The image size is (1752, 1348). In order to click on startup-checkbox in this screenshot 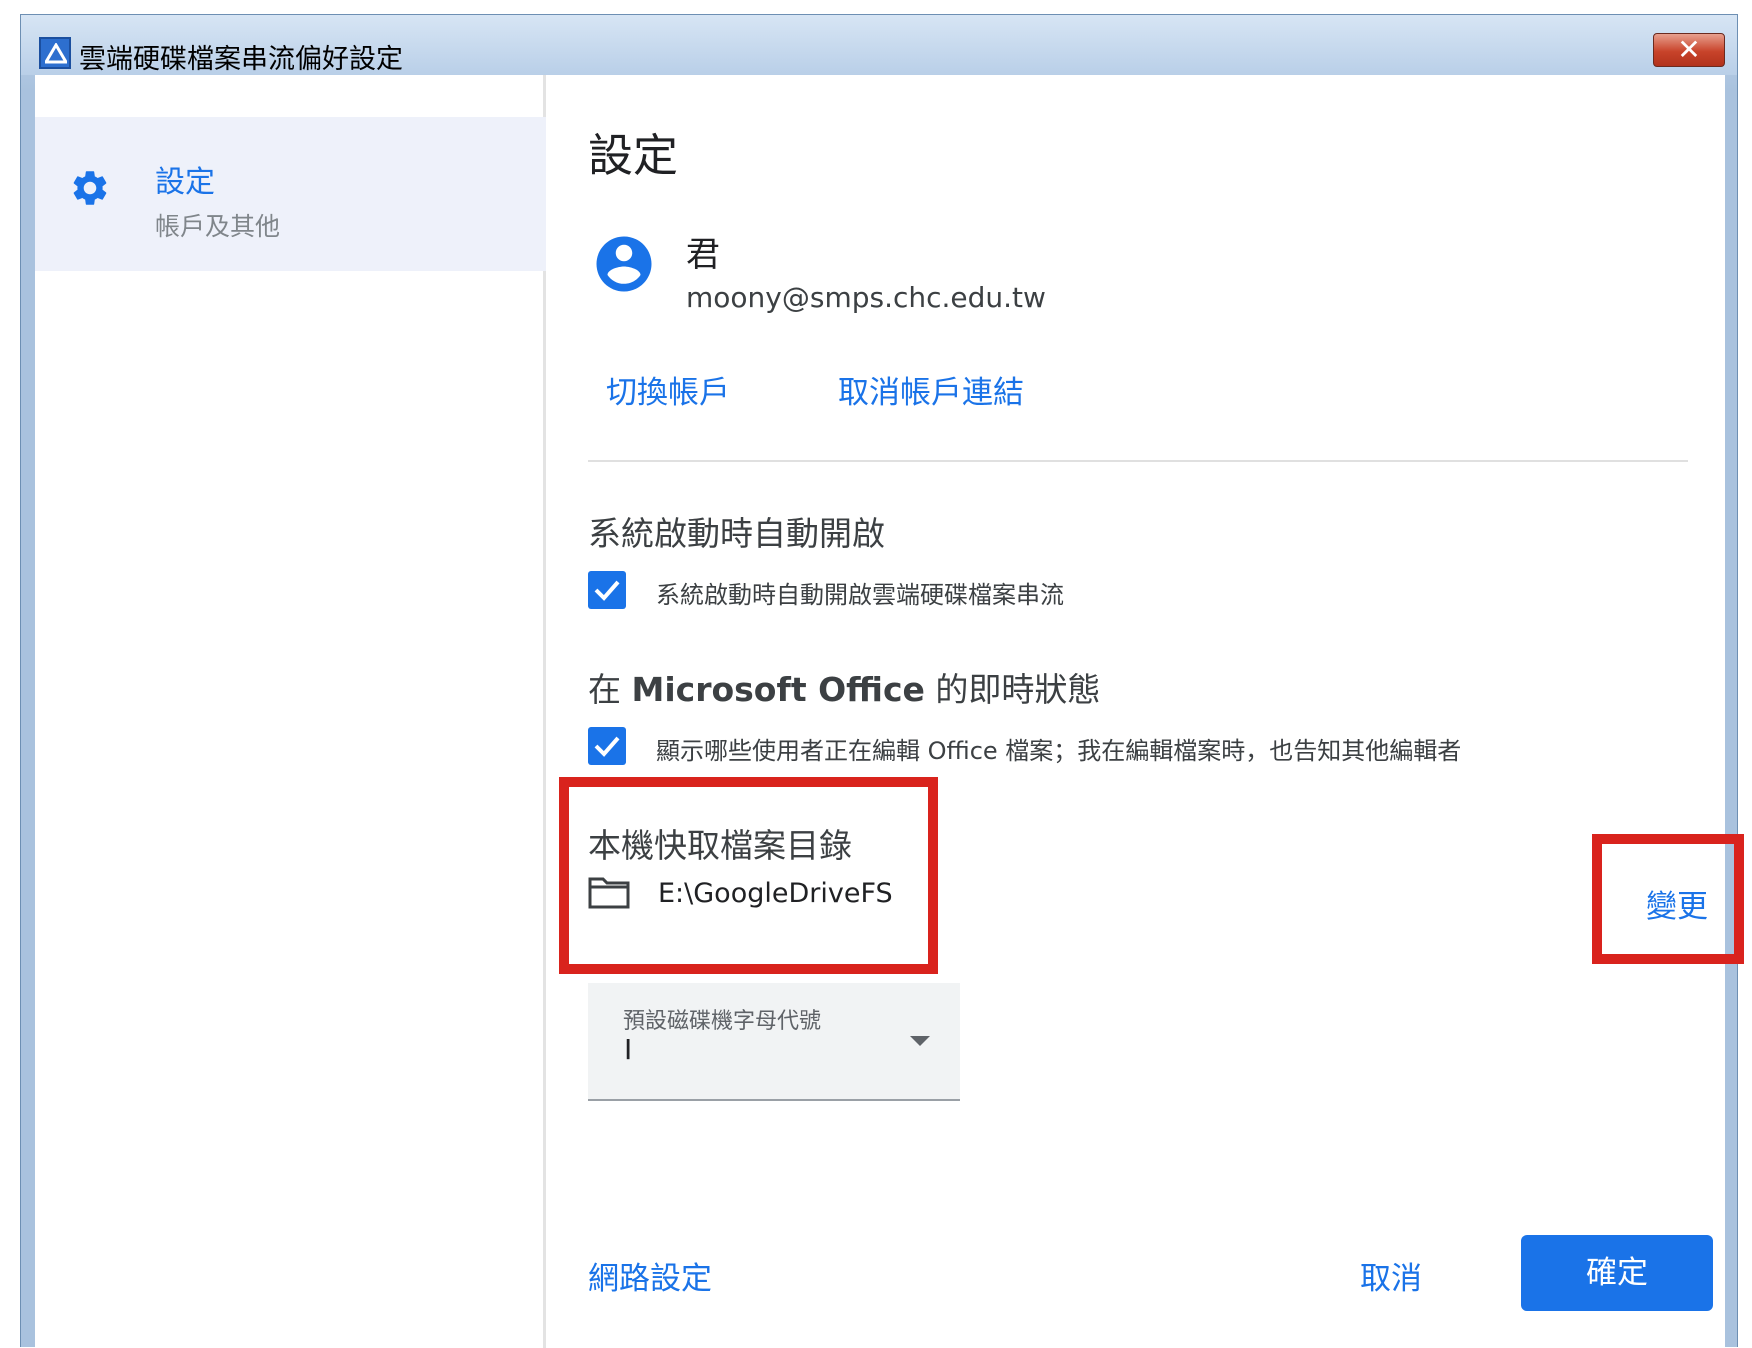, I will do `click(607, 590)`.